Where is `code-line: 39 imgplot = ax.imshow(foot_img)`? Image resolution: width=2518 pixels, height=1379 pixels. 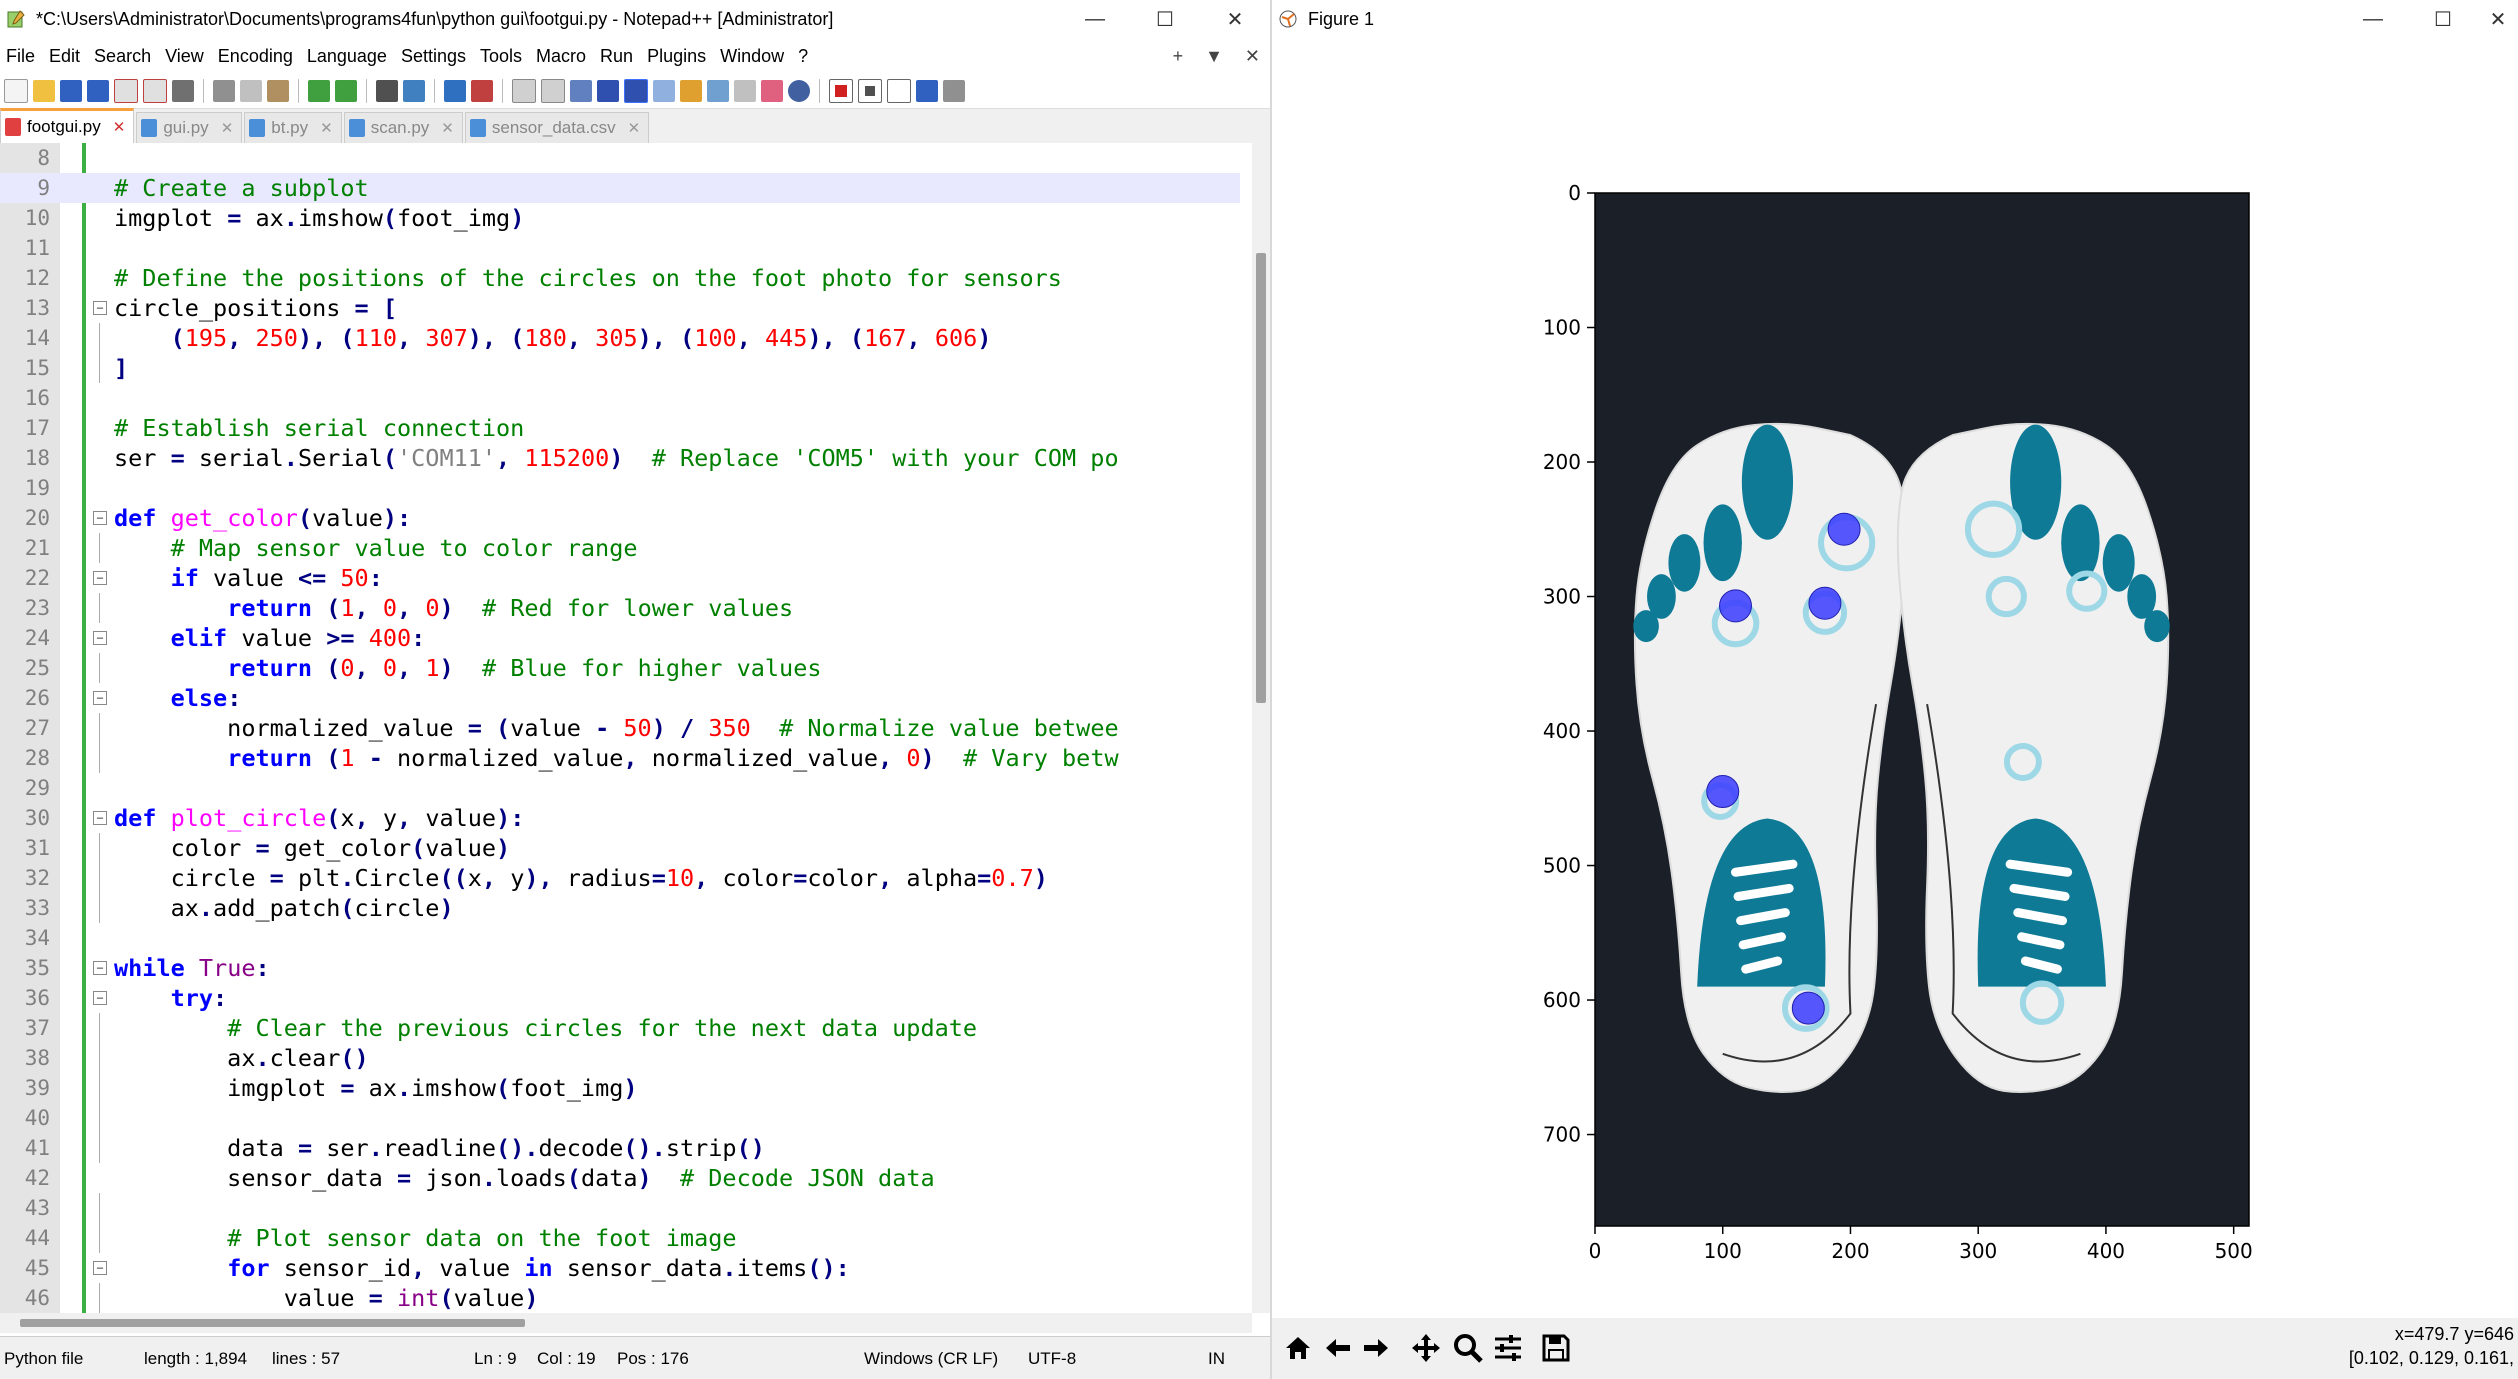 code-line: 39 imgplot = ax.imshow(foot_img) is located at coordinates (620, 1088).